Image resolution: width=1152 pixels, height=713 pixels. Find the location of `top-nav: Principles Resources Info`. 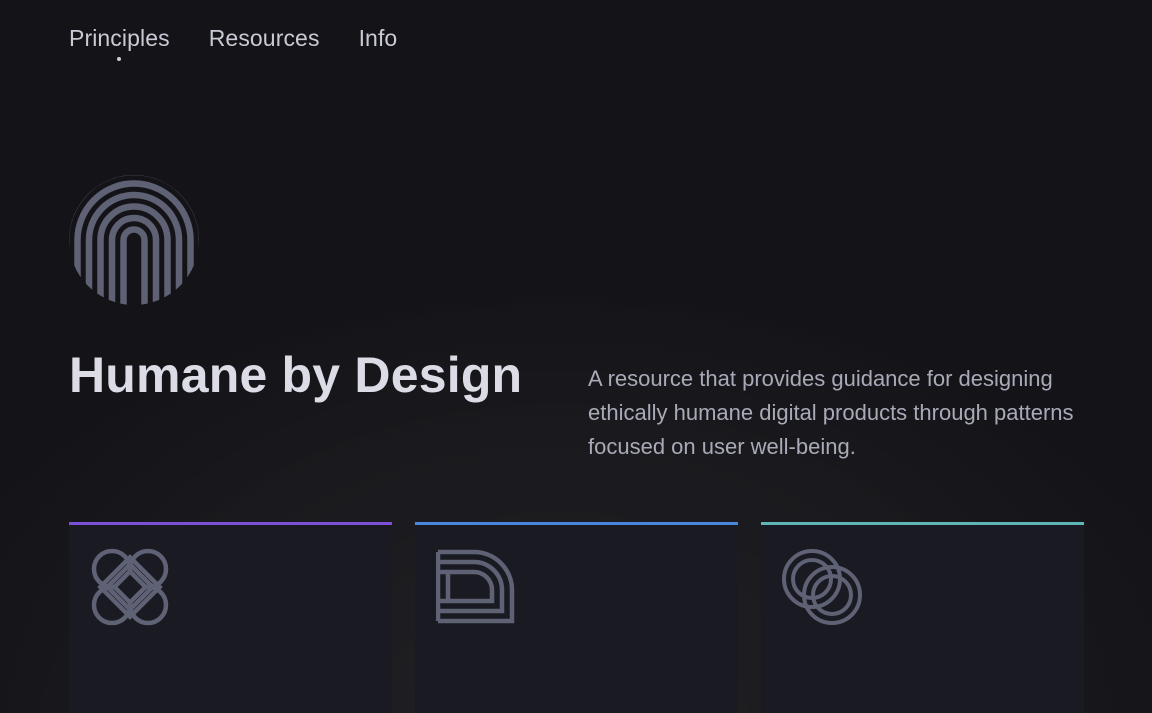

top-nav: Principles Resources Info is located at coordinates (233, 42).